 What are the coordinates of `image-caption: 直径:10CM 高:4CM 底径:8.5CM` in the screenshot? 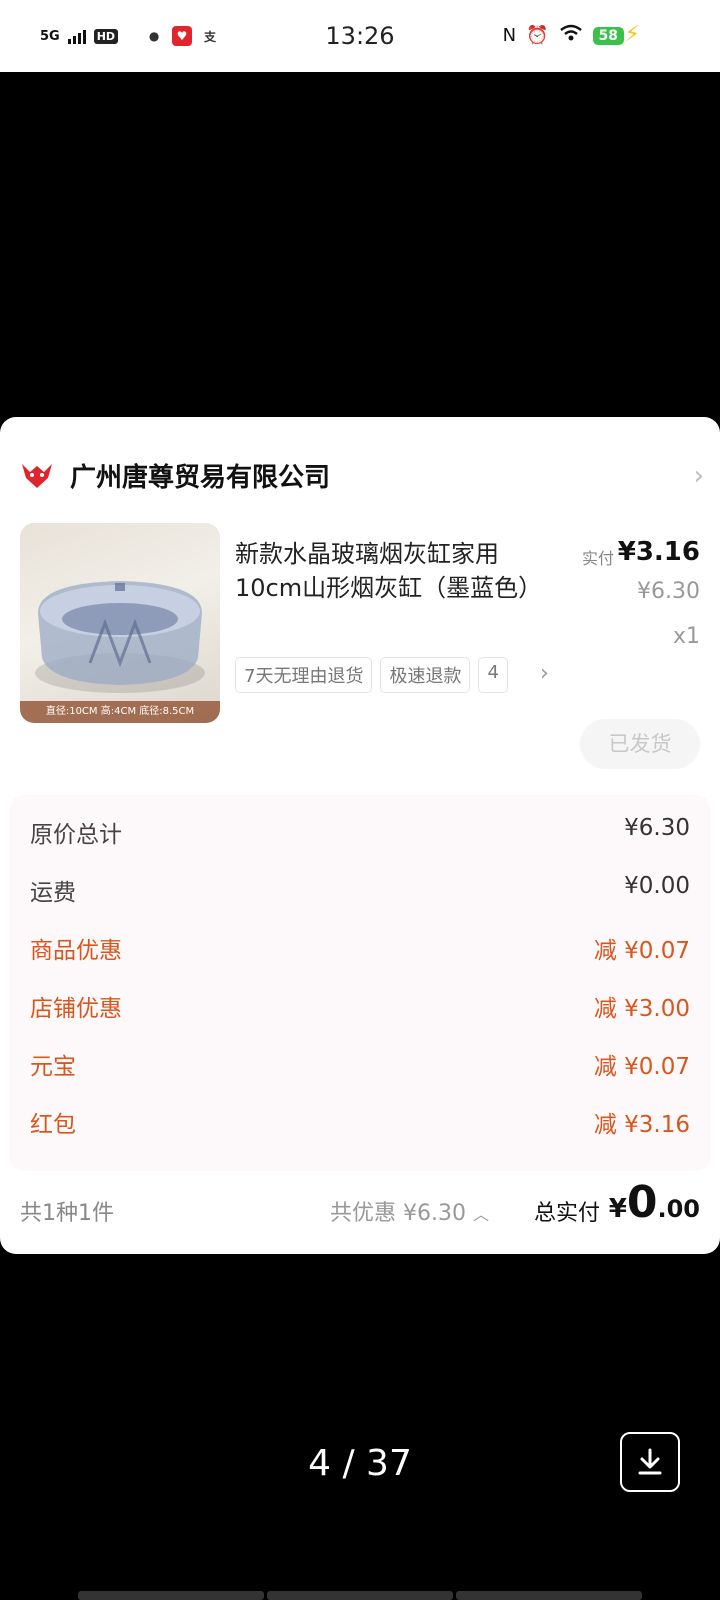 It's located at (120, 712).